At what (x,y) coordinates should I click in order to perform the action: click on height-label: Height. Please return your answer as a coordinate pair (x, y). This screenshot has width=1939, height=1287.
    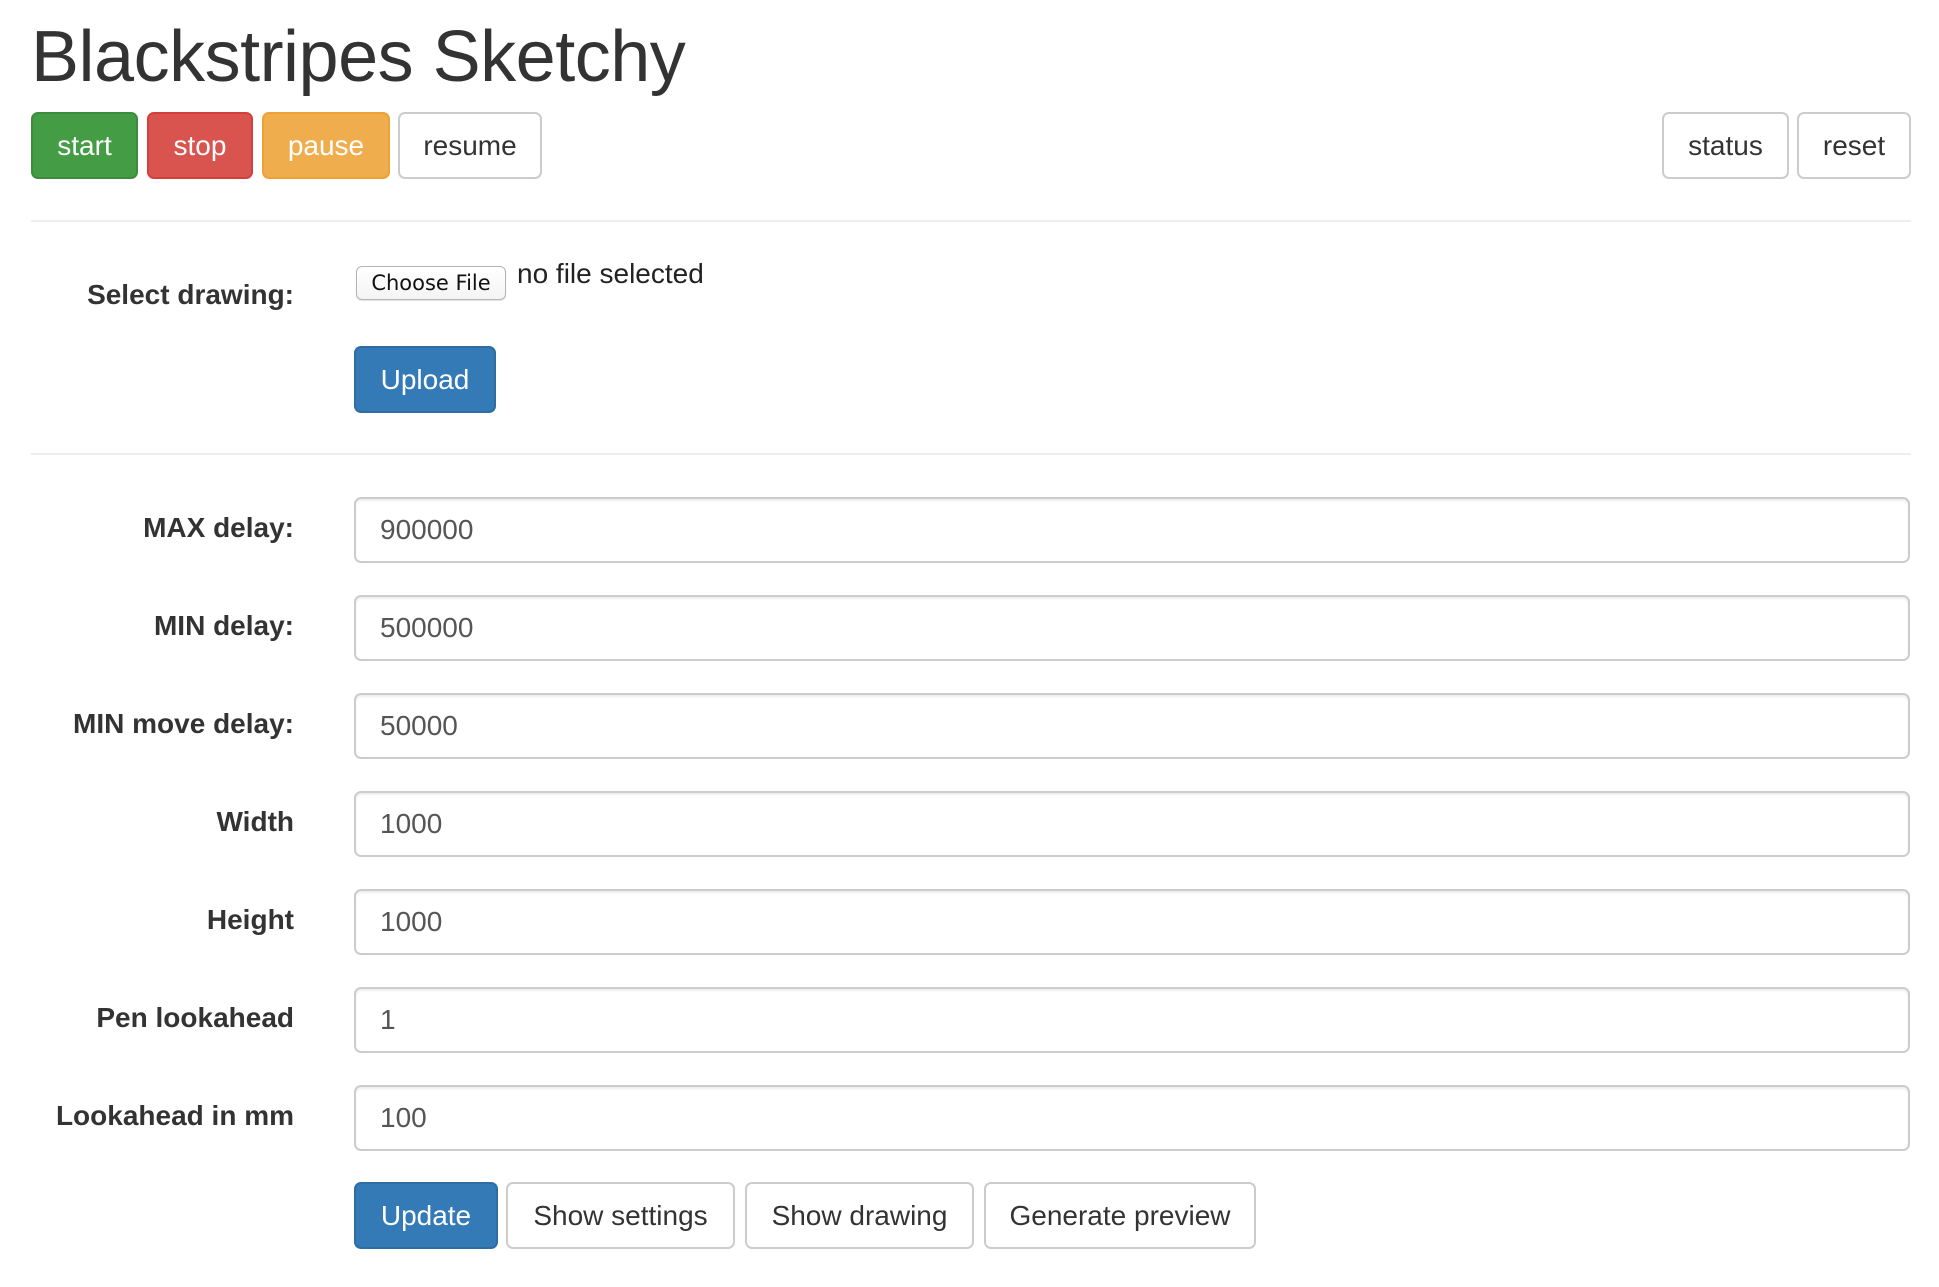
    Looking at the image, I should click on (250, 919).